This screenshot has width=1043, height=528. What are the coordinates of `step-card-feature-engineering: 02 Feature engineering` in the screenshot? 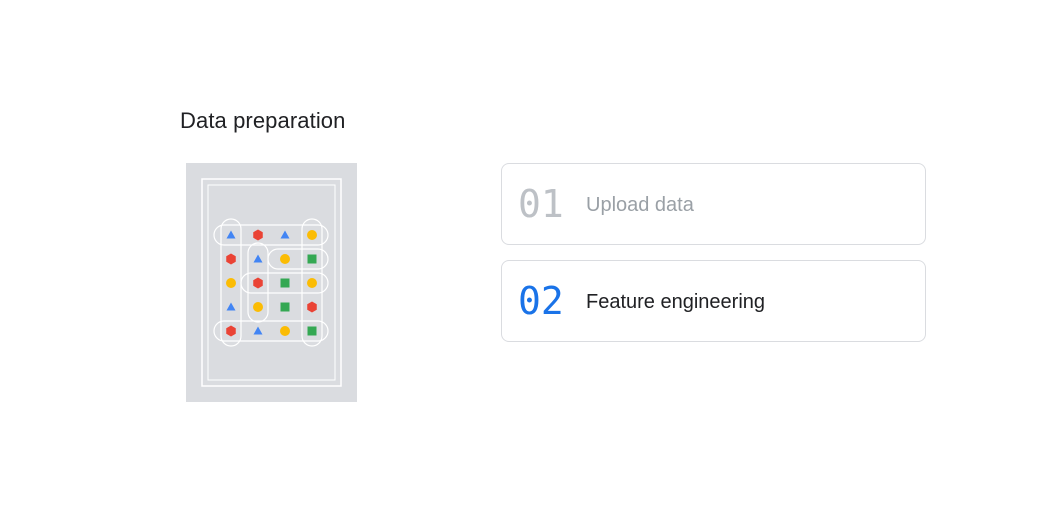 It's located at (713, 301).